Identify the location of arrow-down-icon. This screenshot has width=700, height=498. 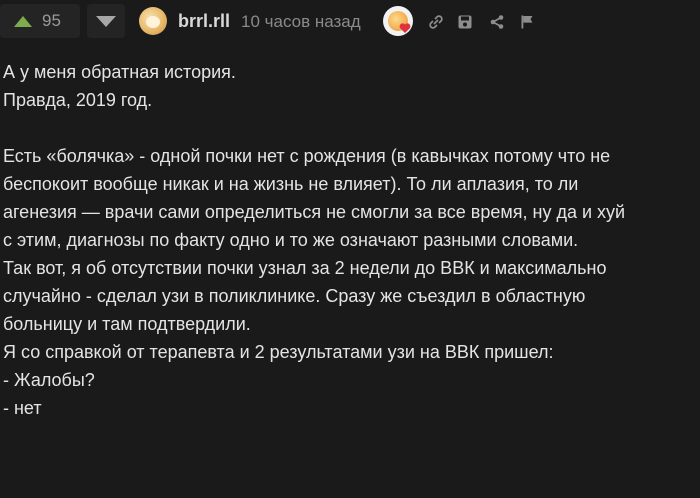
(106, 21).